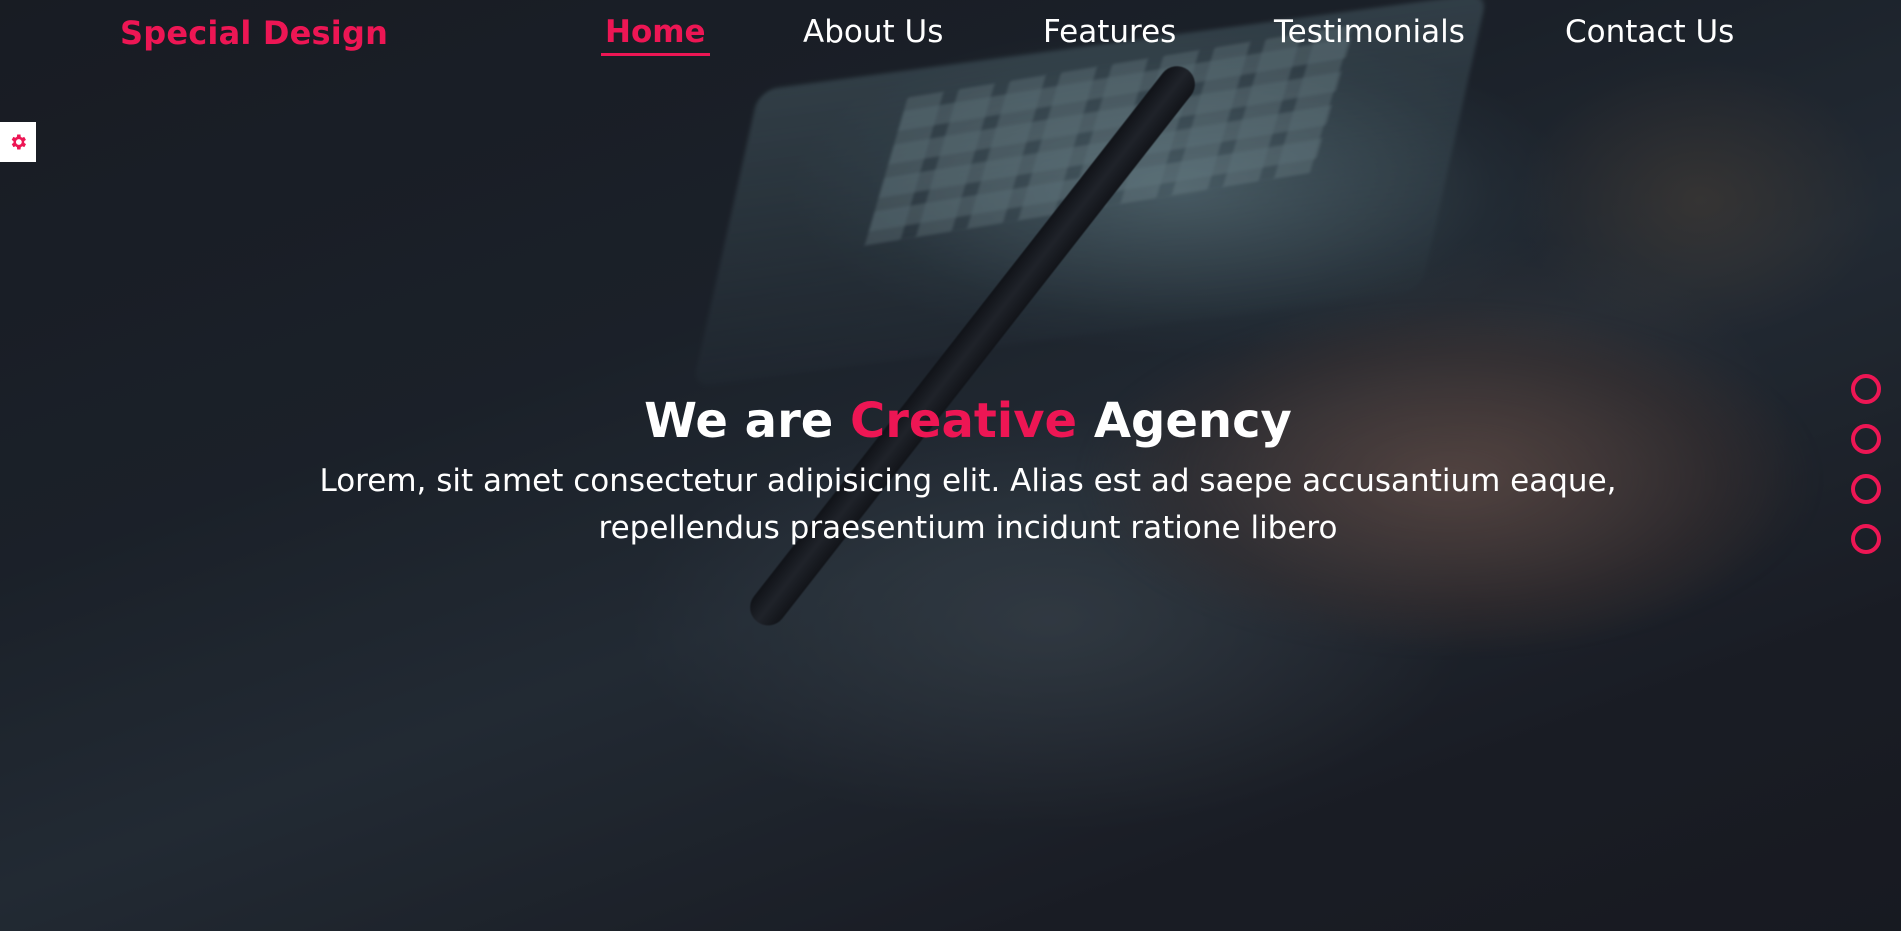  What do you see at coordinates (1866, 489) in the screenshot?
I see `bullet-testimonials` at bounding box center [1866, 489].